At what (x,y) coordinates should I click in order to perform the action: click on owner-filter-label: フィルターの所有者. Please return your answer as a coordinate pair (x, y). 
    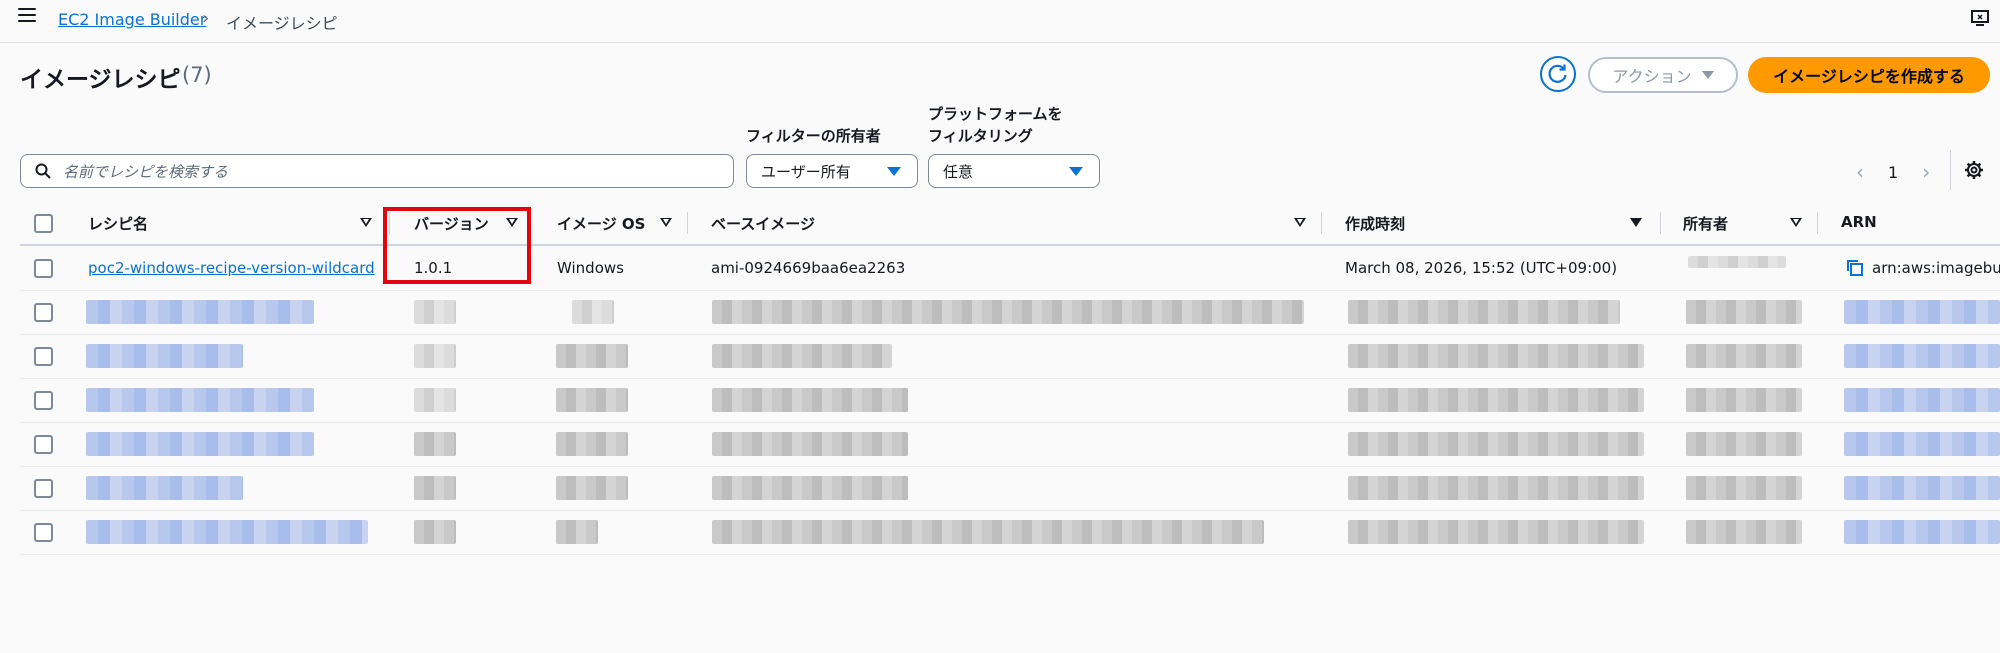
    Looking at the image, I should click on (813, 136).